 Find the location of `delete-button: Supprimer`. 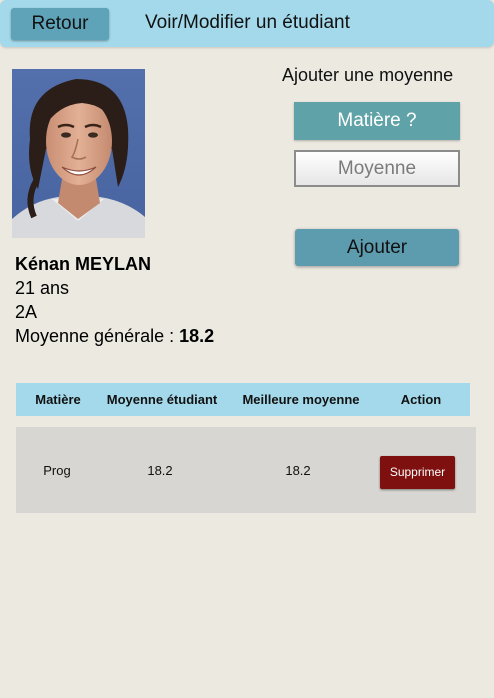

delete-button: Supprimer is located at coordinates (417, 472).